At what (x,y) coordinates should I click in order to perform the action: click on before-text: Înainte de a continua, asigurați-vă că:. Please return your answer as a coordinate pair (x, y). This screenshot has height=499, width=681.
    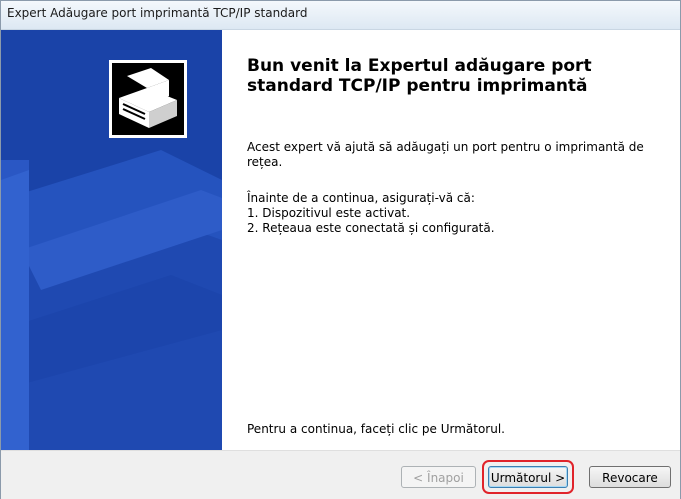
    Looking at the image, I should click on (361, 198).